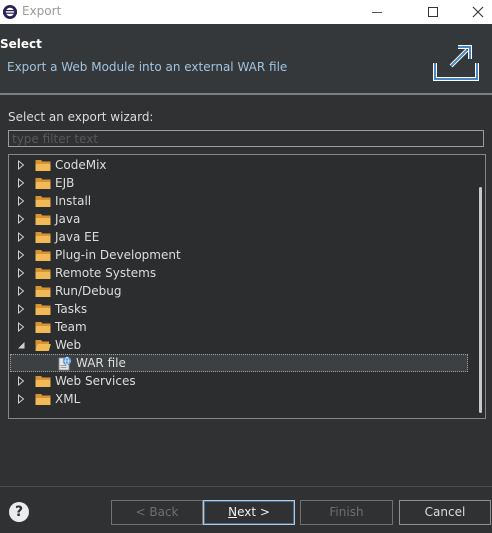 Image resolution: width=492 pixels, height=533 pixels. I want to click on tree-item-label: EJB, so click(65, 183).